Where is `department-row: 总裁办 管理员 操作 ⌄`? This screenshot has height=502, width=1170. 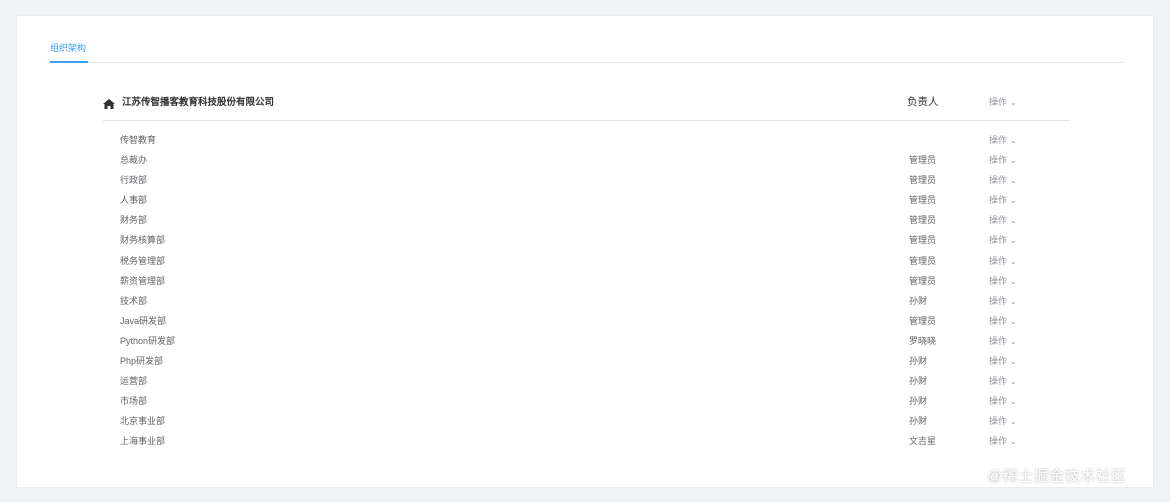
department-row: 总裁办 管理员 操作 ⌄ is located at coordinates (586, 161).